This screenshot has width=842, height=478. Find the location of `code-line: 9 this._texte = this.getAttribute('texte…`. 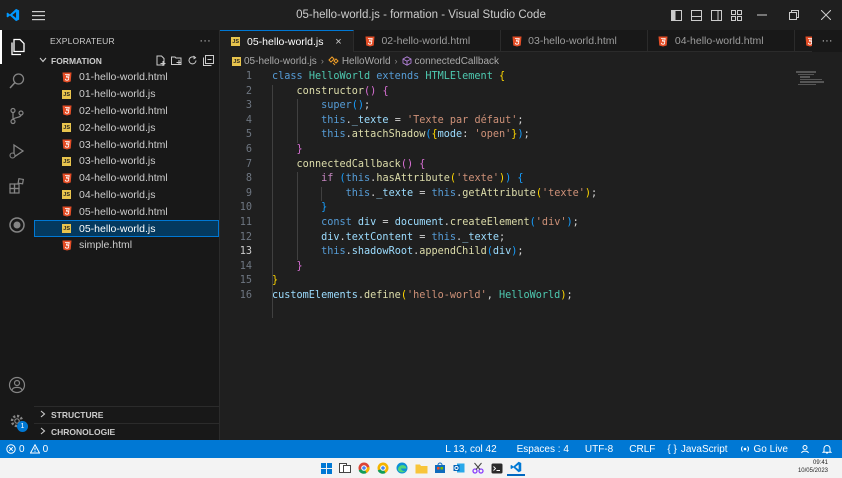

code-line: 9 this._texte = this.getAttribute('texte… is located at coordinates (520, 194).